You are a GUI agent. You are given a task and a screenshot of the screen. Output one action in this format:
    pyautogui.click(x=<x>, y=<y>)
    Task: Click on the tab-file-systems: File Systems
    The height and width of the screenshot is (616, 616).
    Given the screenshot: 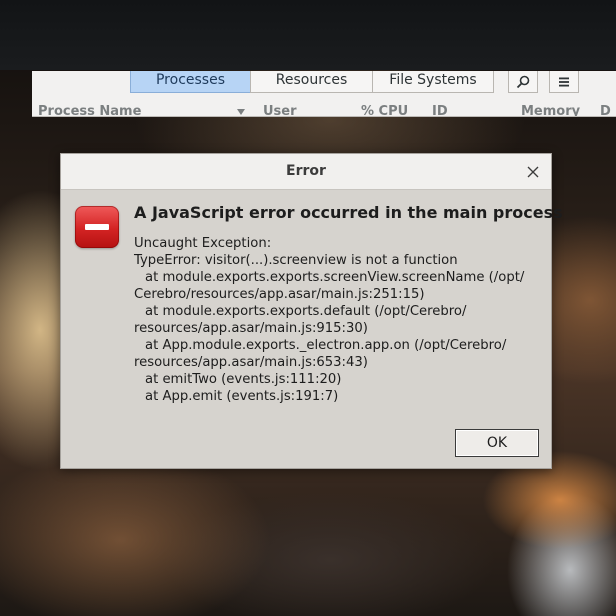 What is the action you would take?
    pyautogui.click(x=433, y=82)
    